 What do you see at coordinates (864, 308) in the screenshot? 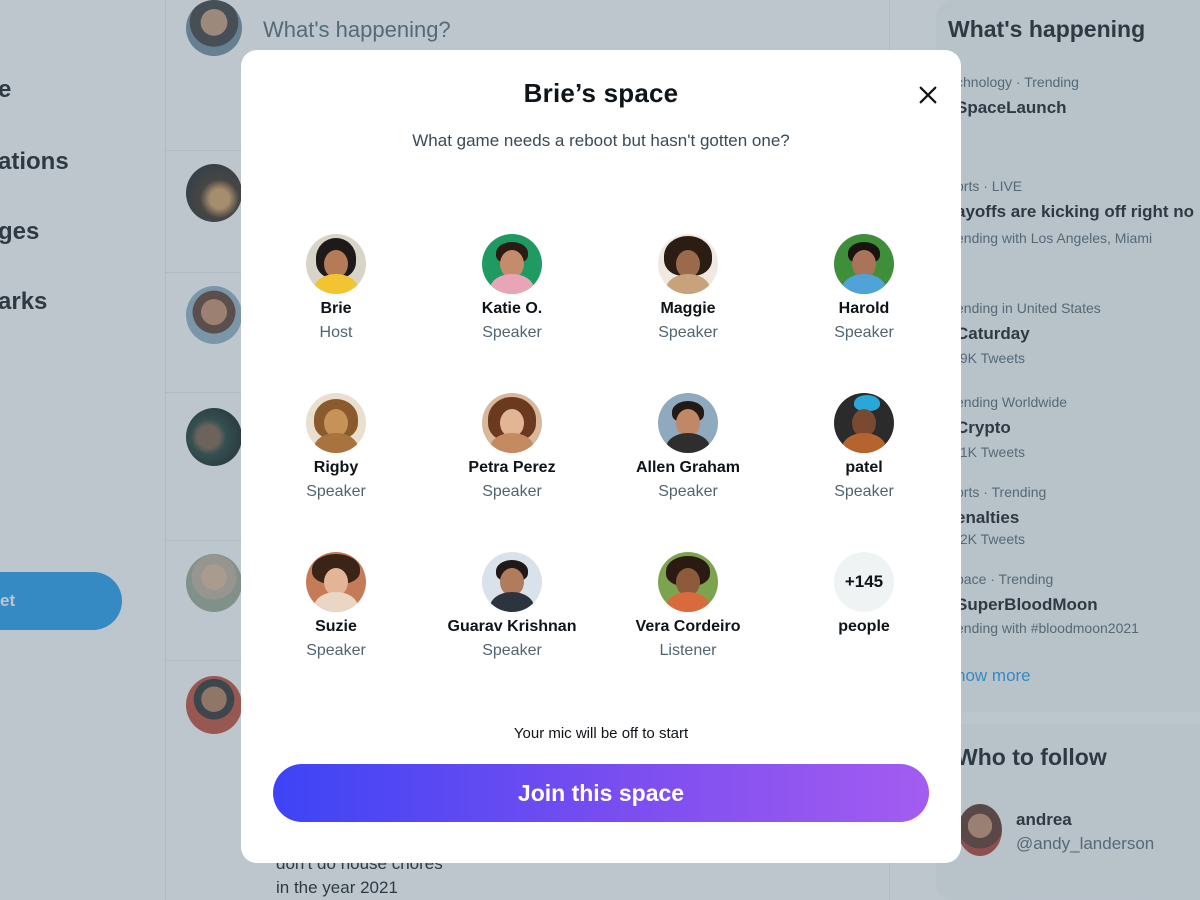
I see `participant-name: Harold` at bounding box center [864, 308].